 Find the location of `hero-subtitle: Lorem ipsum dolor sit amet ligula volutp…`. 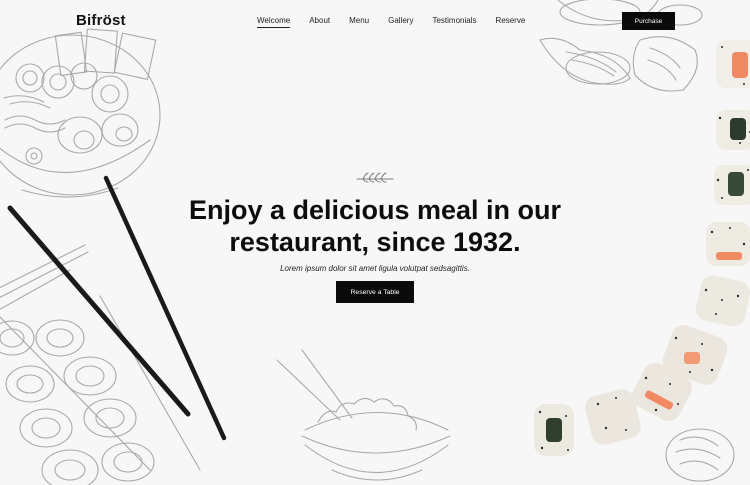

hero-subtitle: Lorem ipsum dolor sit amet ligula volutp… is located at coordinates (375, 268).